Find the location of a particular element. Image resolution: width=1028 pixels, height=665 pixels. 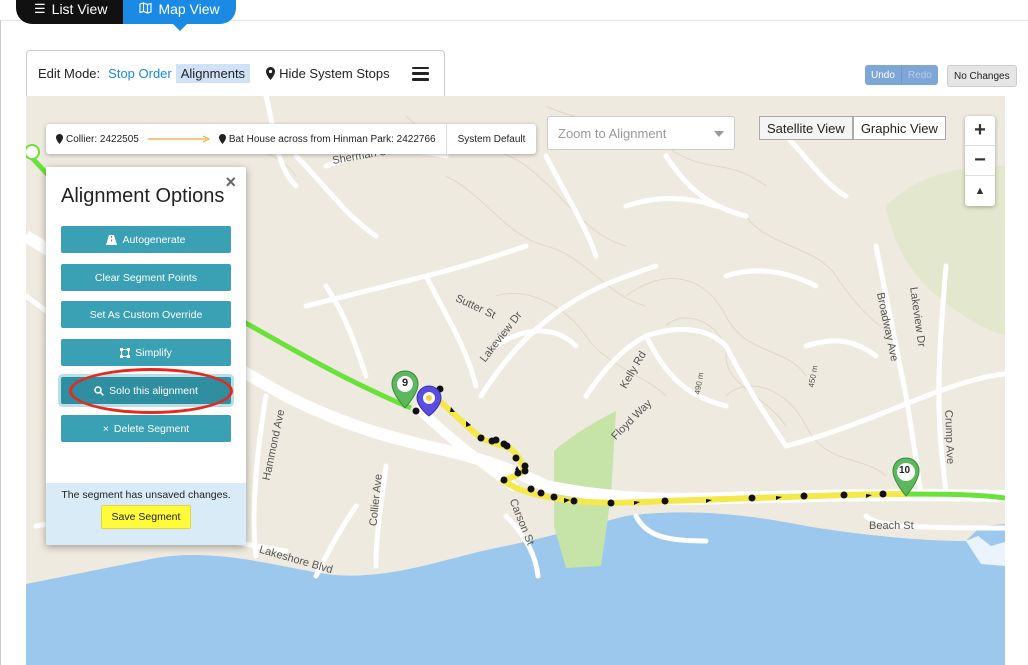

hide-system-stops-label: Hide System Stops is located at coordinates (334, 73).